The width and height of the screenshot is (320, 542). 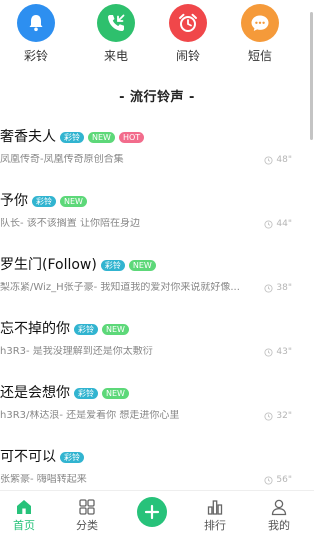 What do you see at coordinates (260, 23) in the screenshot?
I see `message-icon` at bounding box center [260, 23].